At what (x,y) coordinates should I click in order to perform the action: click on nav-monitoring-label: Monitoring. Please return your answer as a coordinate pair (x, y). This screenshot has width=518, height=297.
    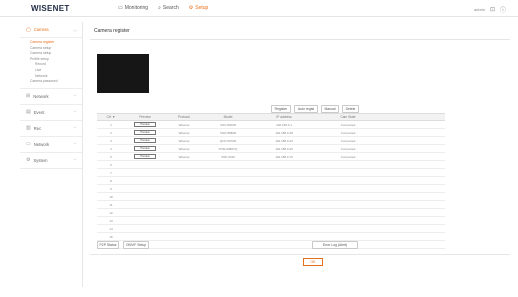
    Looking at the image, I should click on (136, 8).